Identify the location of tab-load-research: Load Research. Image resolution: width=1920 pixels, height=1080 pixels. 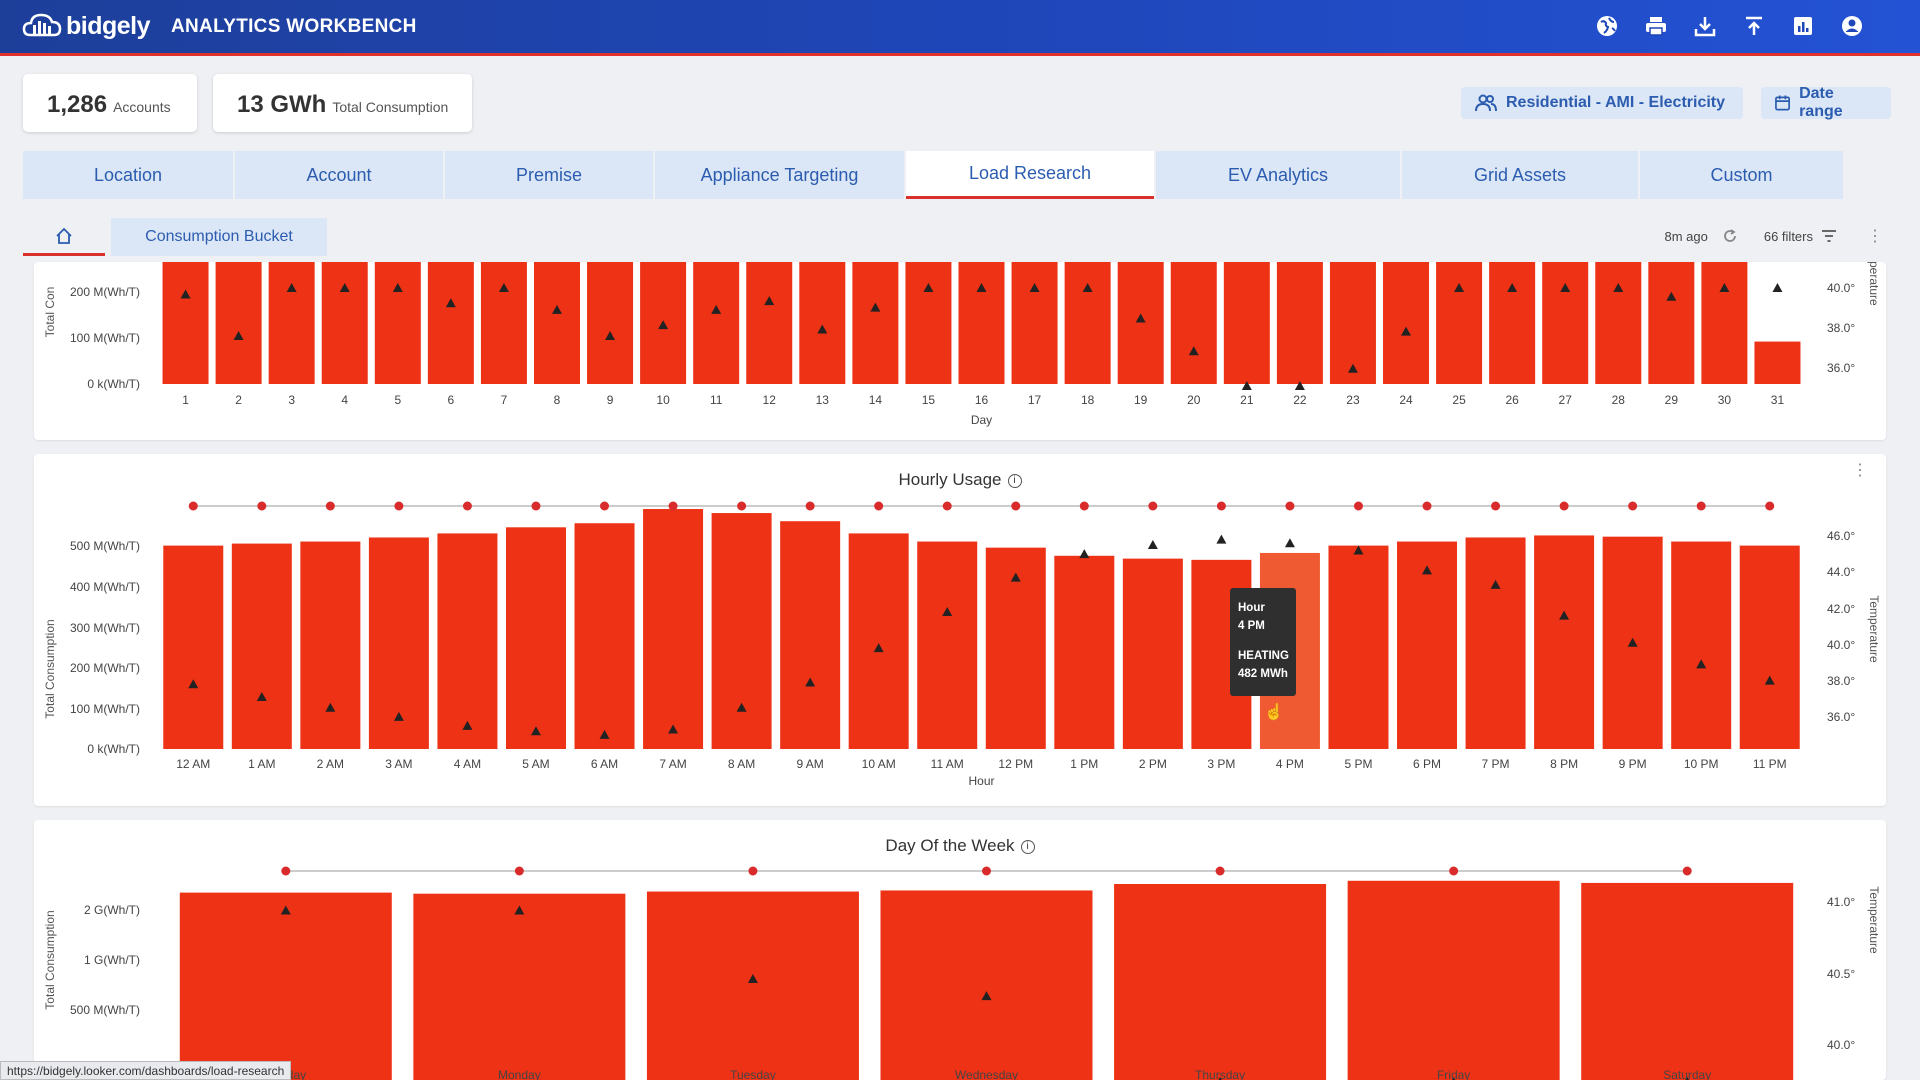
(1030, 175).